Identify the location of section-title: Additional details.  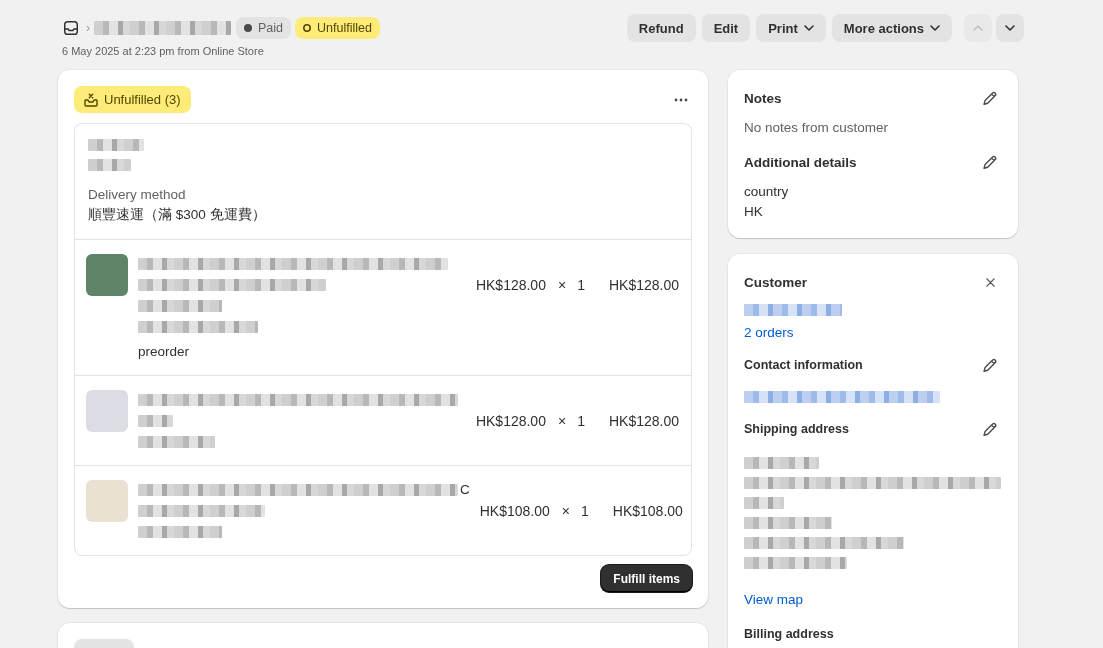
(800, 162).